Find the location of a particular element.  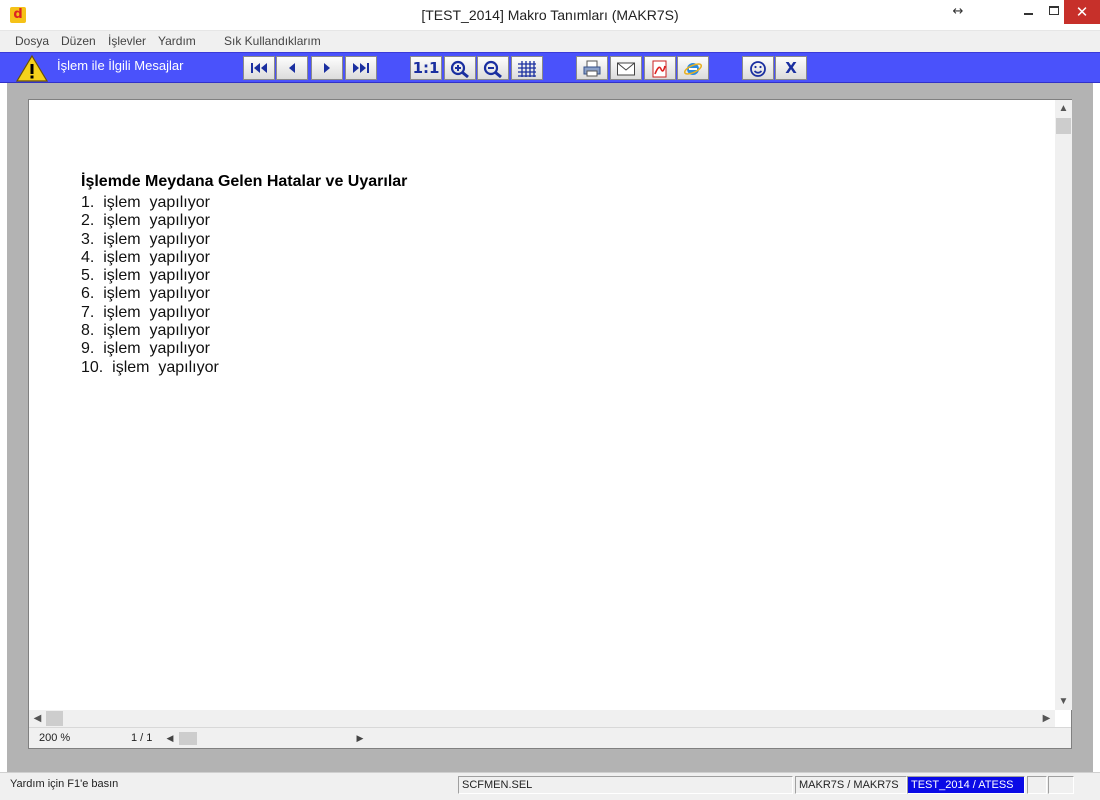

zoom-in-button is located at coordinates (460, 68).